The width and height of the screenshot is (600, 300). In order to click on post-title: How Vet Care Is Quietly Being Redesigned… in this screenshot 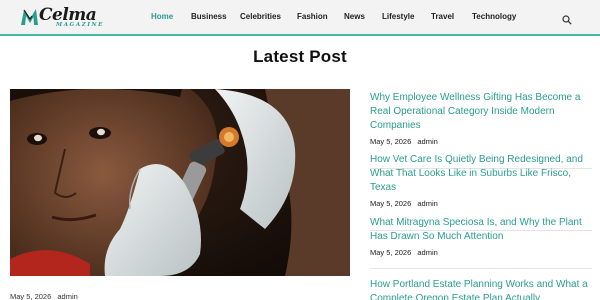, I will do `click(481, 174)`.